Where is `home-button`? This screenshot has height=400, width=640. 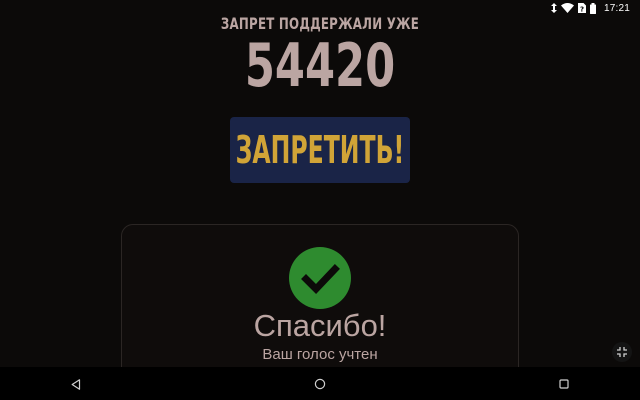 home-button is located at coordinates (320, 384).